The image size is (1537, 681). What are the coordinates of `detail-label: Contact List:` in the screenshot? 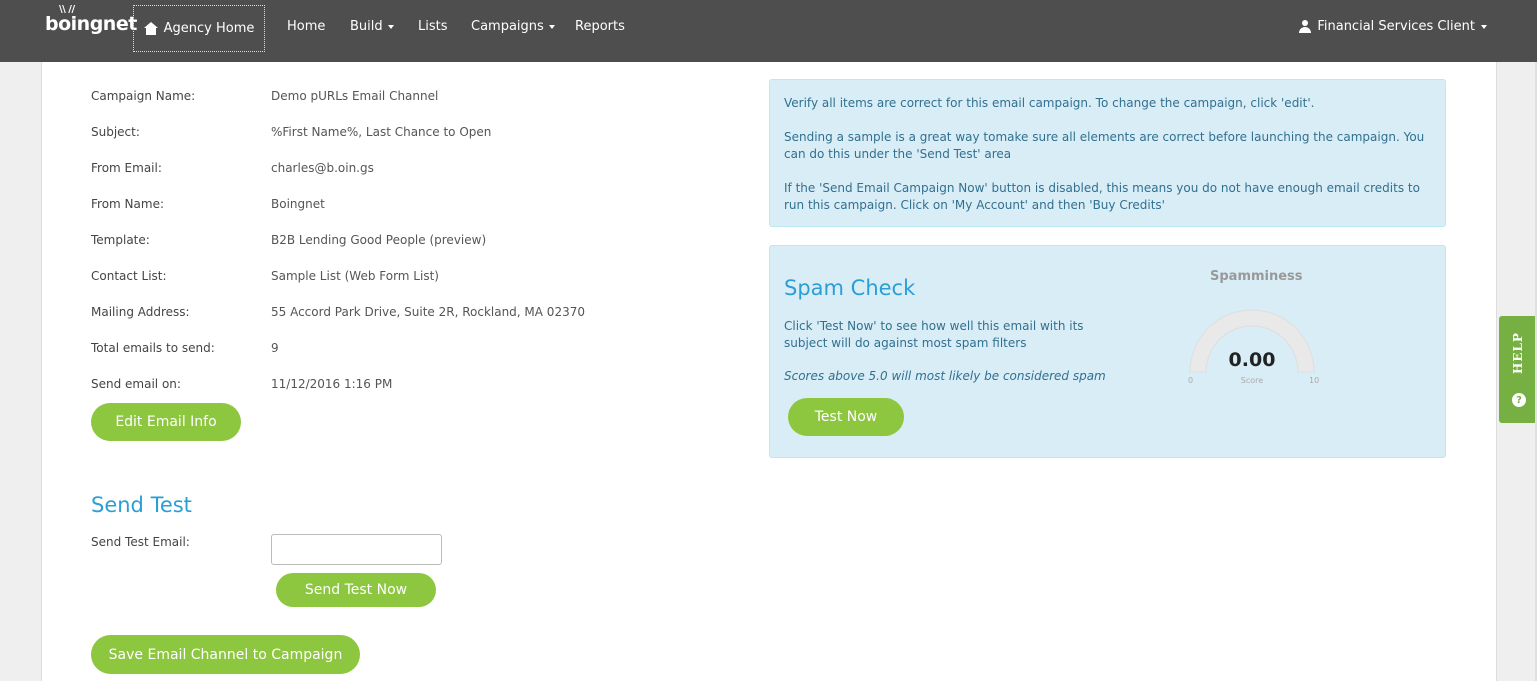 It's located at (129, 276).